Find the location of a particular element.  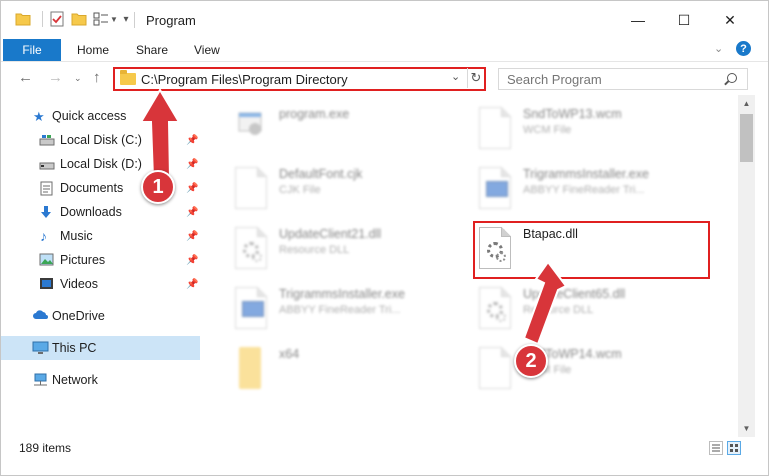

sidebar-item-this-pc: This PC is located at coordinates (100, 348).